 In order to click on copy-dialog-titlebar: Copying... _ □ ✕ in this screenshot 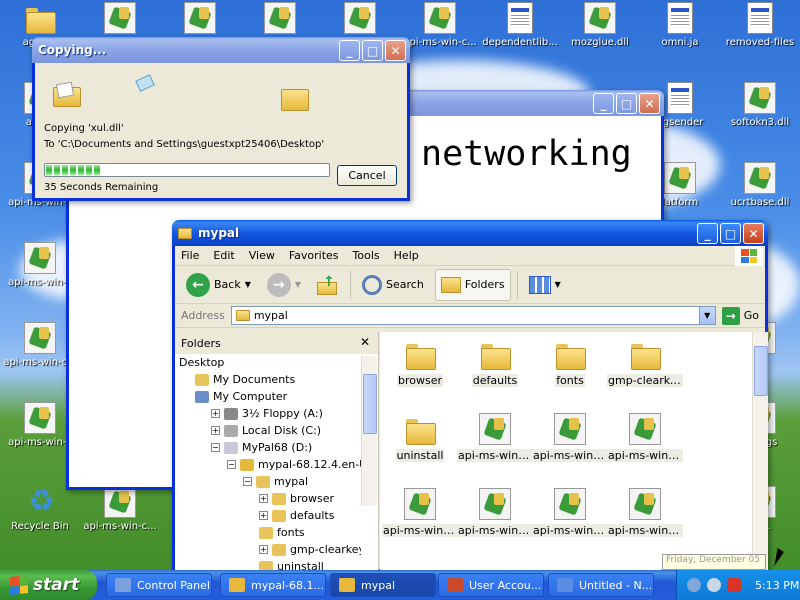, I will do `click(221, 50)`.